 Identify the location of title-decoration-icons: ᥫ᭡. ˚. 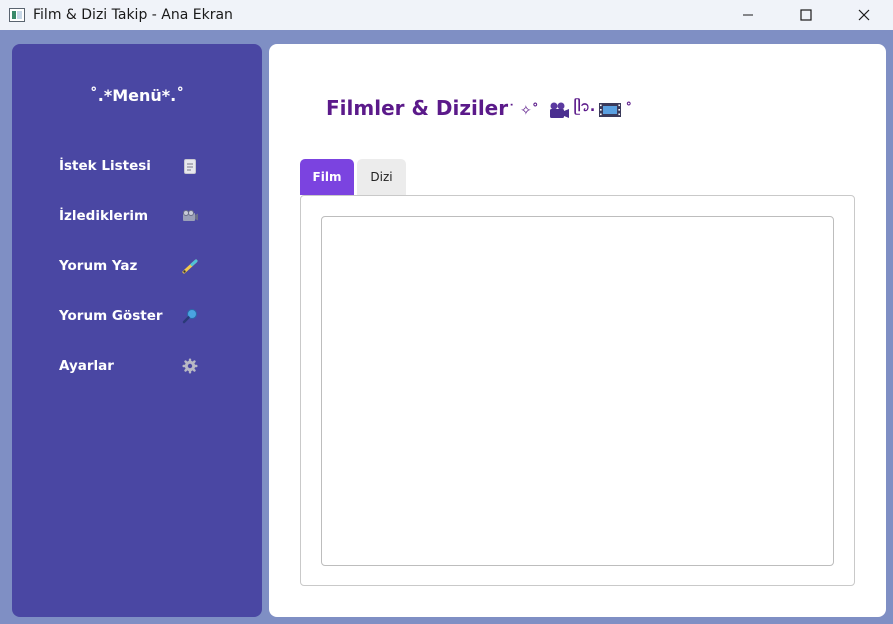
(590, 109).